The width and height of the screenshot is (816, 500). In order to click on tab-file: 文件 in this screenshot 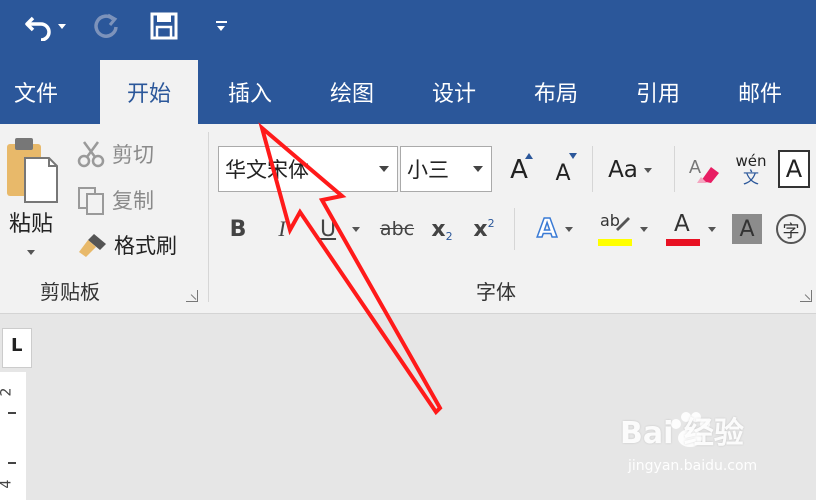, I will do `click(36, 92)`.